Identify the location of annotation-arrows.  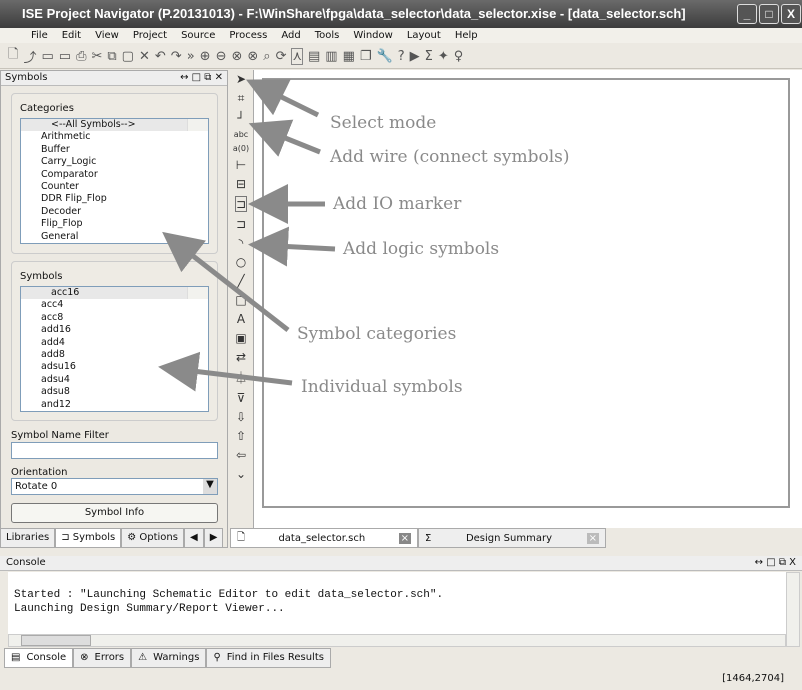
(247, 235).